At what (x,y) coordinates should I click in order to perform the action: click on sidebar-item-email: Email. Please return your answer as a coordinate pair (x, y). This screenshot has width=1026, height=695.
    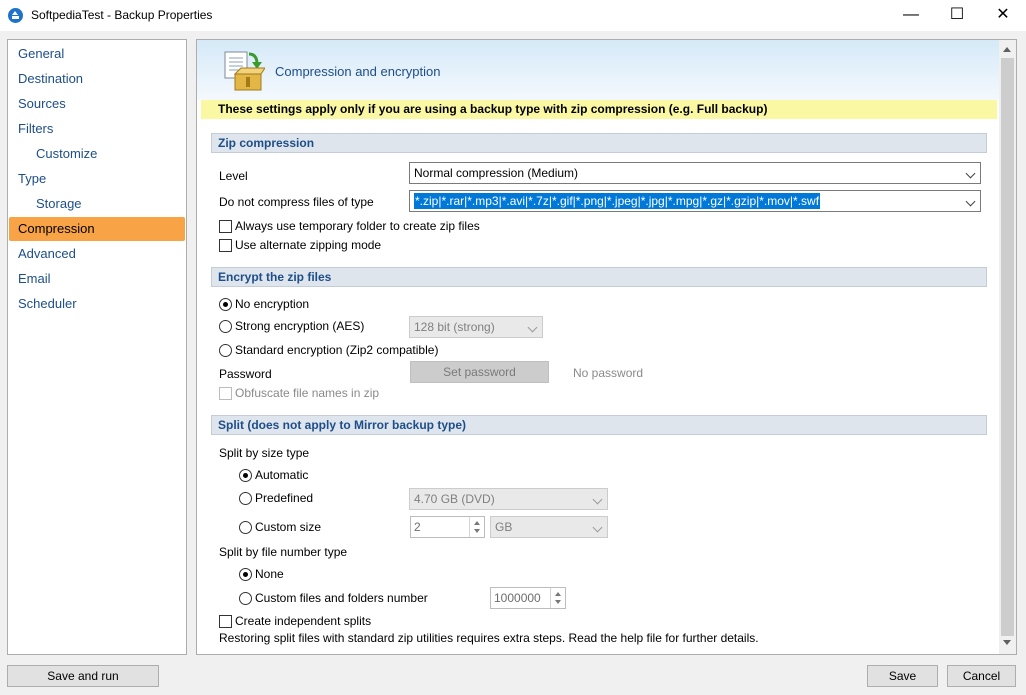
    Looking at the image, I should click on (97, 279).